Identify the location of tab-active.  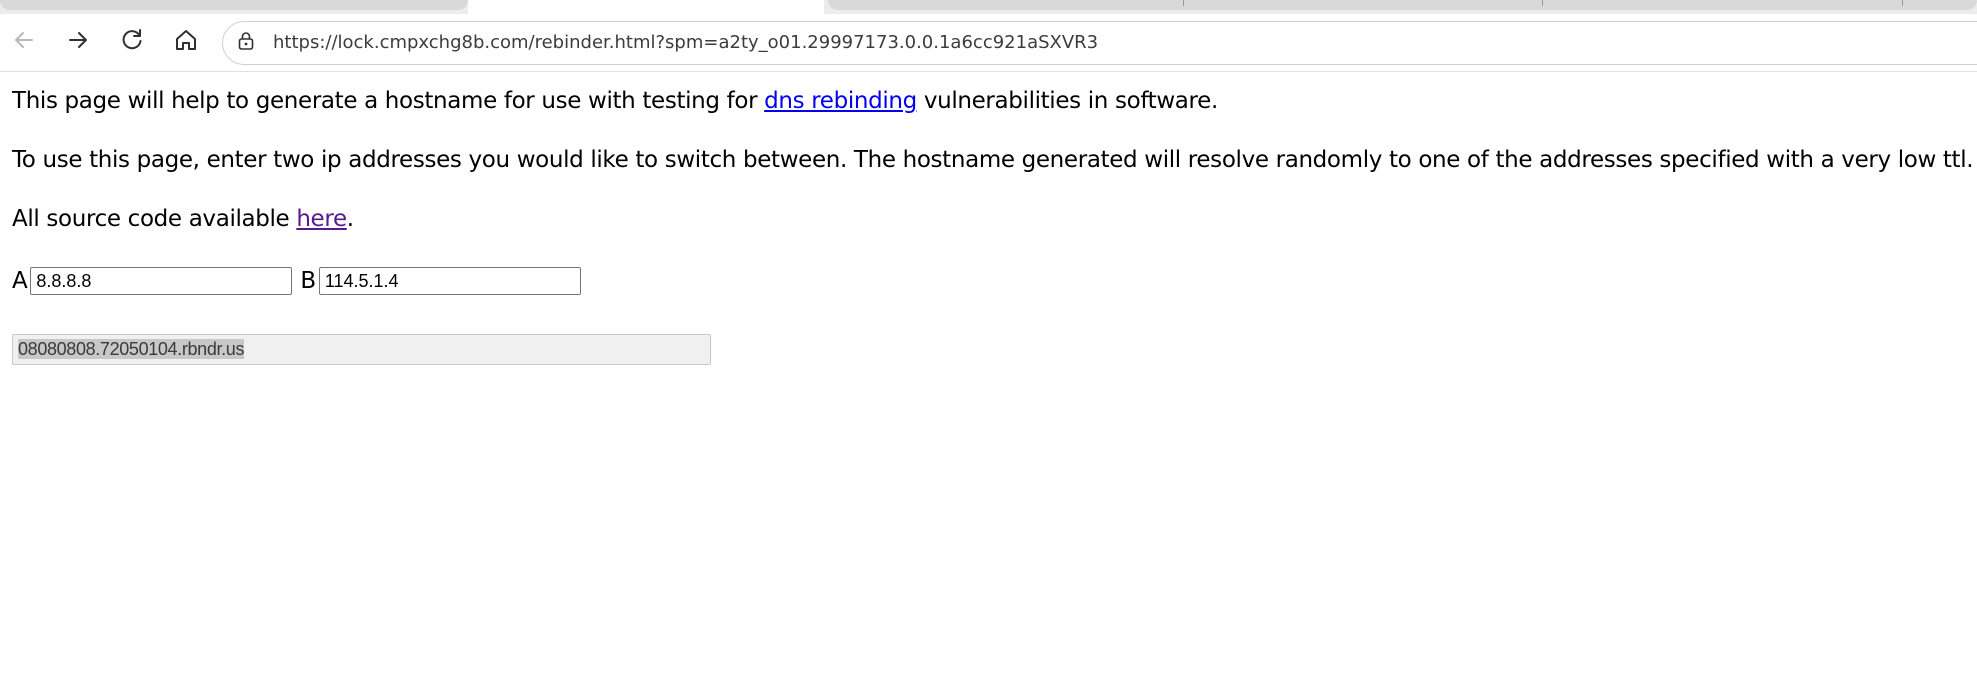
(646, 7).